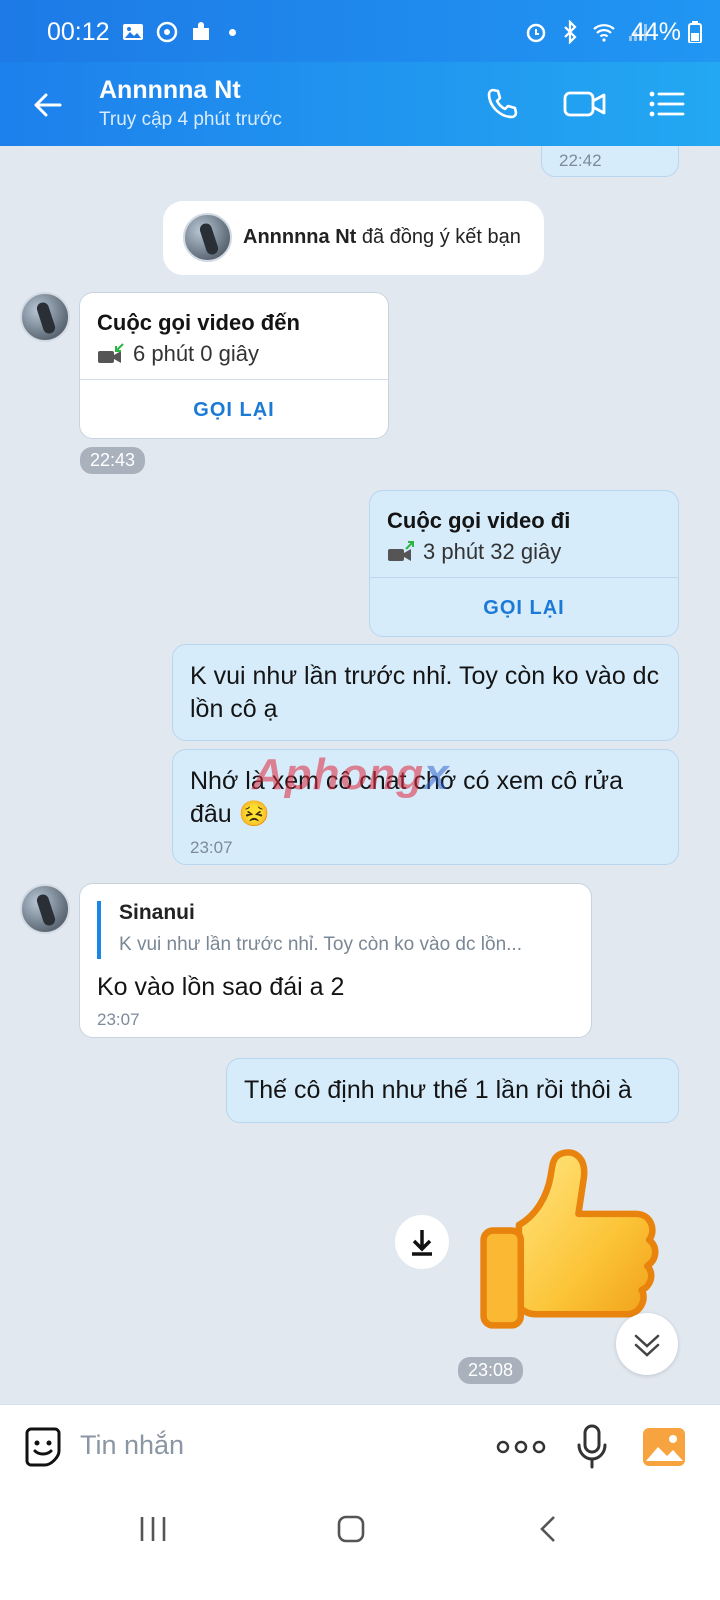 The image size is (720, 1600). What do you see at coordinates (437, 774) in the screenshot?
I see `watermark-part2: x` at bounding box center [437, 774].